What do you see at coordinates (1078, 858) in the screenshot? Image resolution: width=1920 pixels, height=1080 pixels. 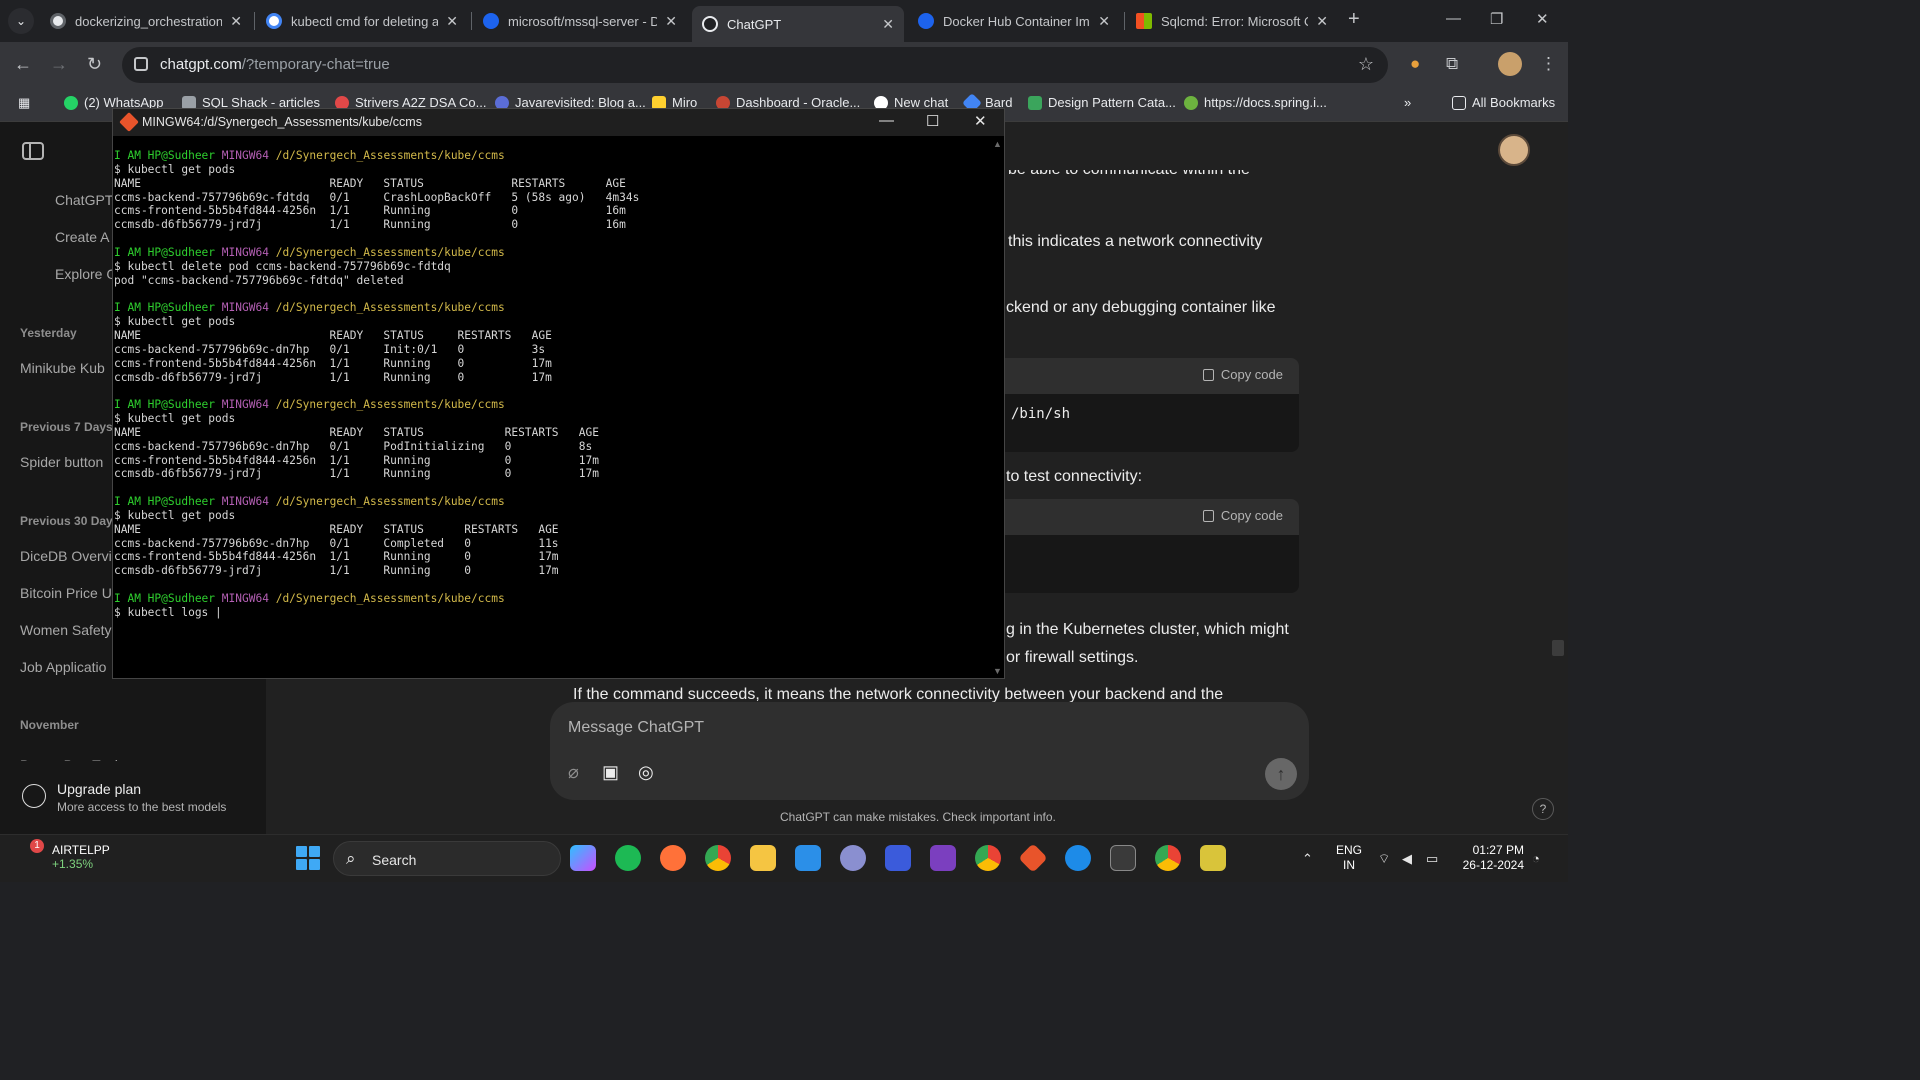 I see `docker-desktop-icon` at bounding box center [1078, 858].